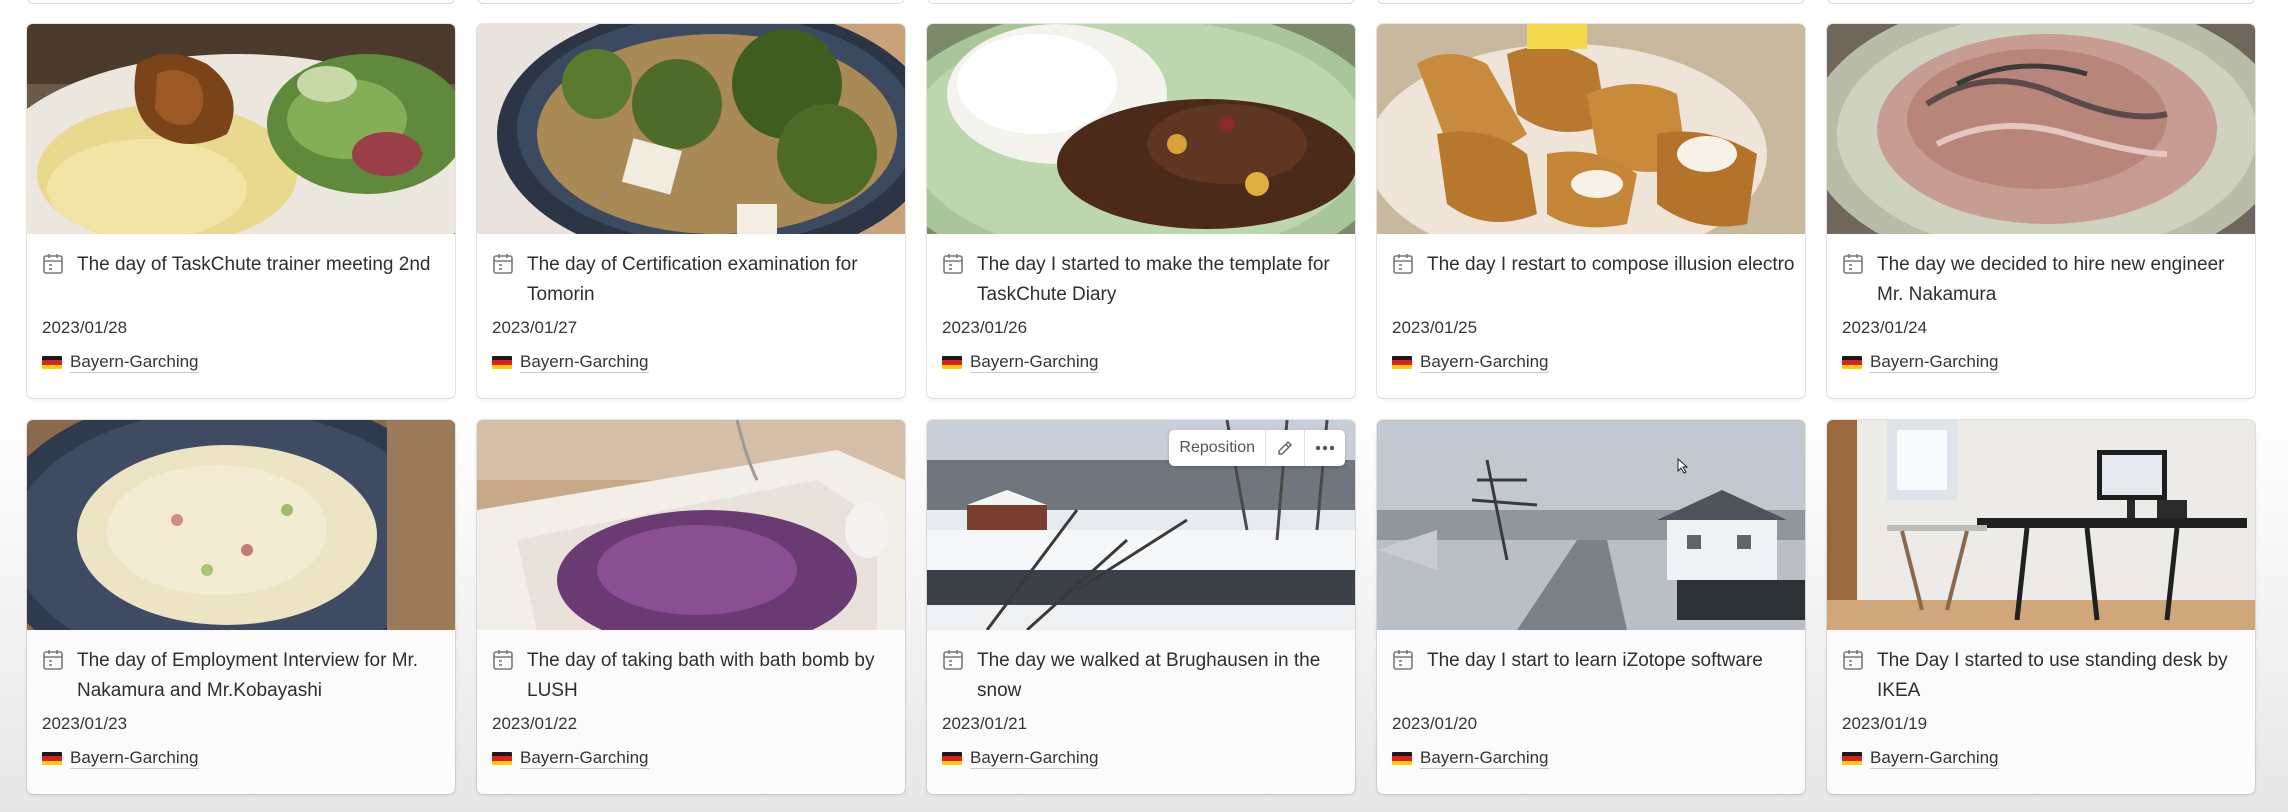  I want to click on pencil-icon, so click(1285, 448).